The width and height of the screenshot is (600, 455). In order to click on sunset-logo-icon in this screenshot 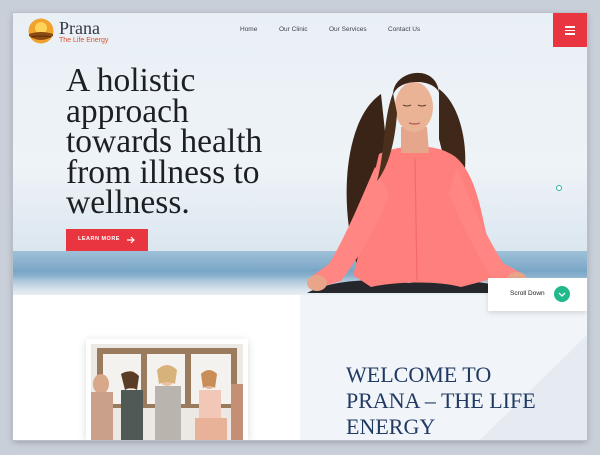, I will do `click(41, 31)`.